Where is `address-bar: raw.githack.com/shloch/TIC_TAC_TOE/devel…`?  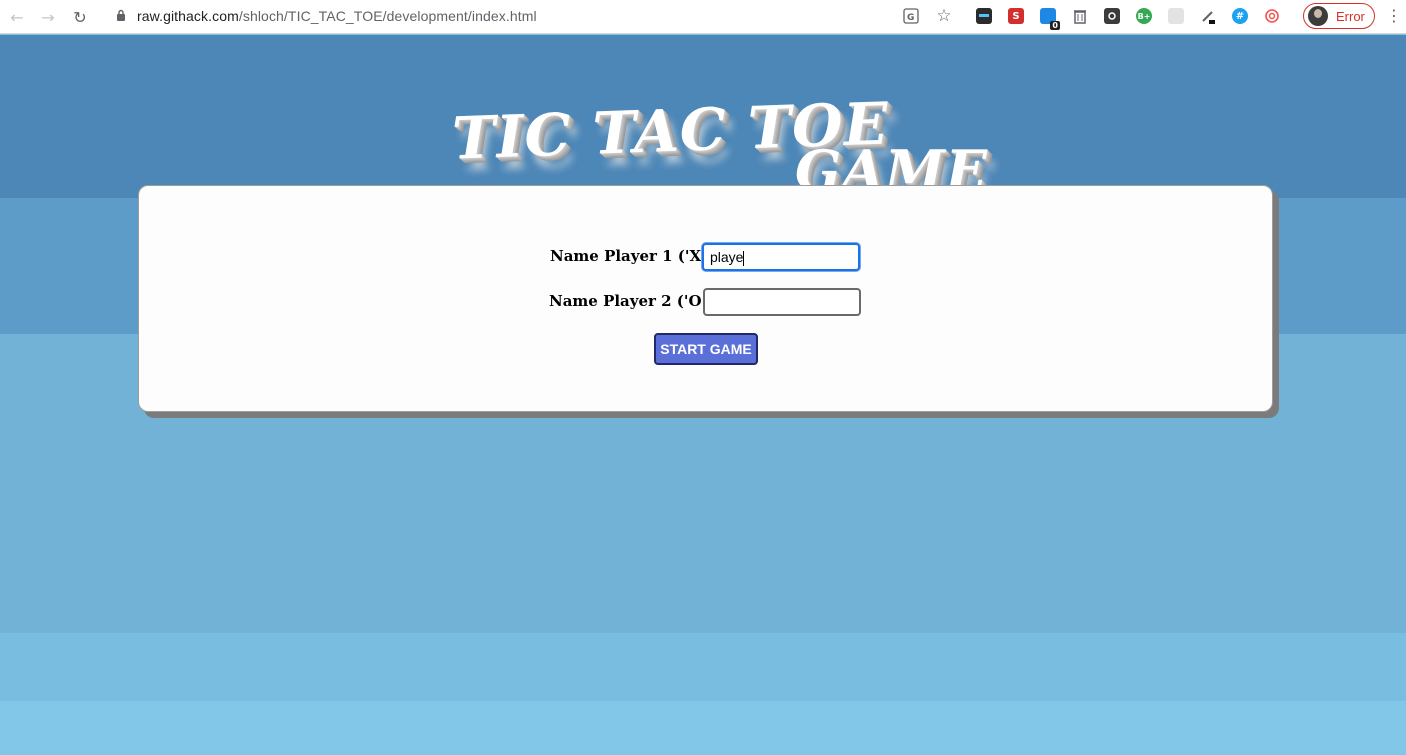 address-bar: raw.githack.com/shloch/TIC_TAC_TOE/devel… is located at coordinates (337, 16).